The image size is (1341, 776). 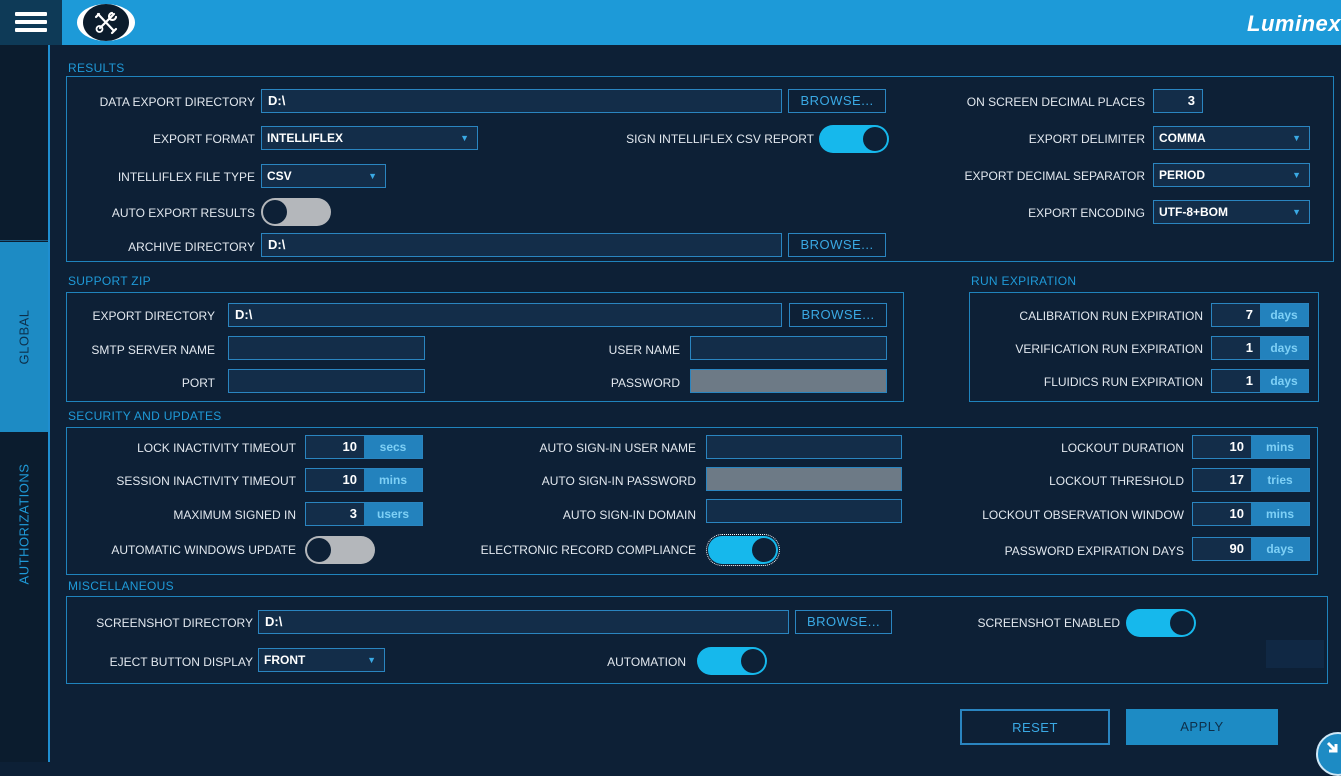 I want to click on section-title-miscellaneous: MISCELLANEOUS, so click(x=121, y=586).